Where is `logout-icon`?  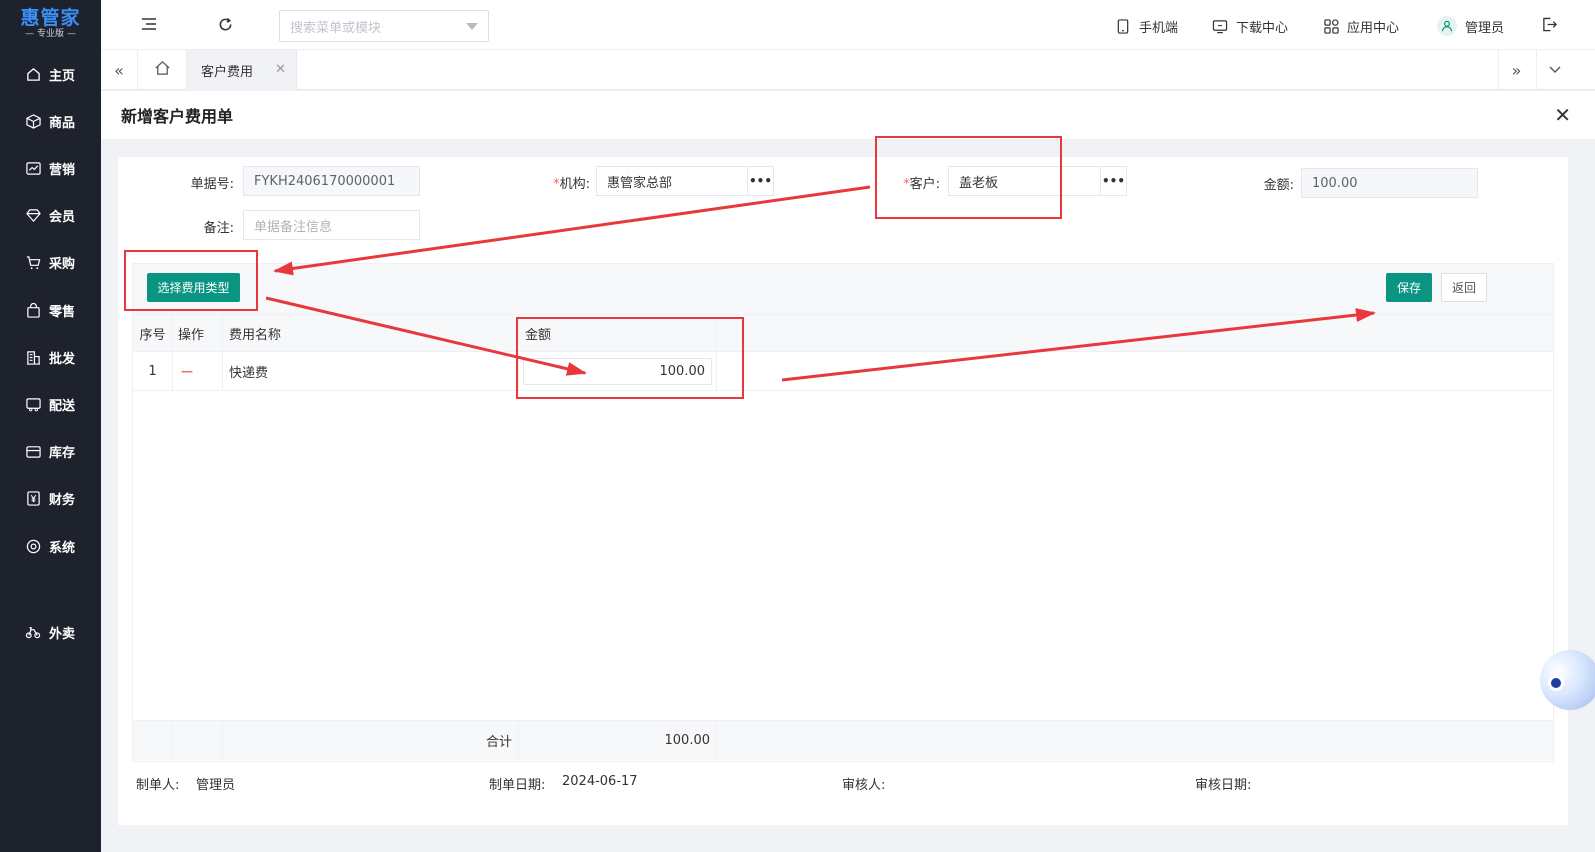
logout-icon is located at coordinates (1549, 24).